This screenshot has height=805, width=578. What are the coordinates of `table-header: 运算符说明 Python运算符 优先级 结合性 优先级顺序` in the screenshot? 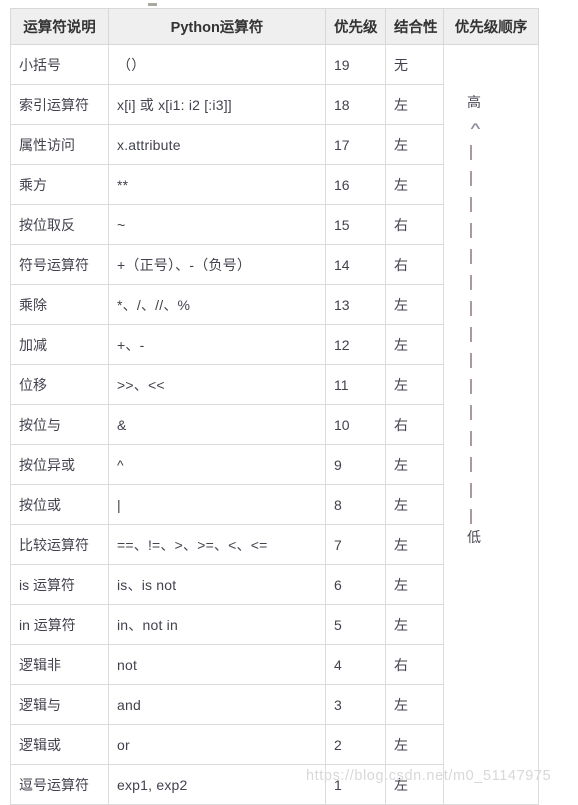 It's located at (274, 26).